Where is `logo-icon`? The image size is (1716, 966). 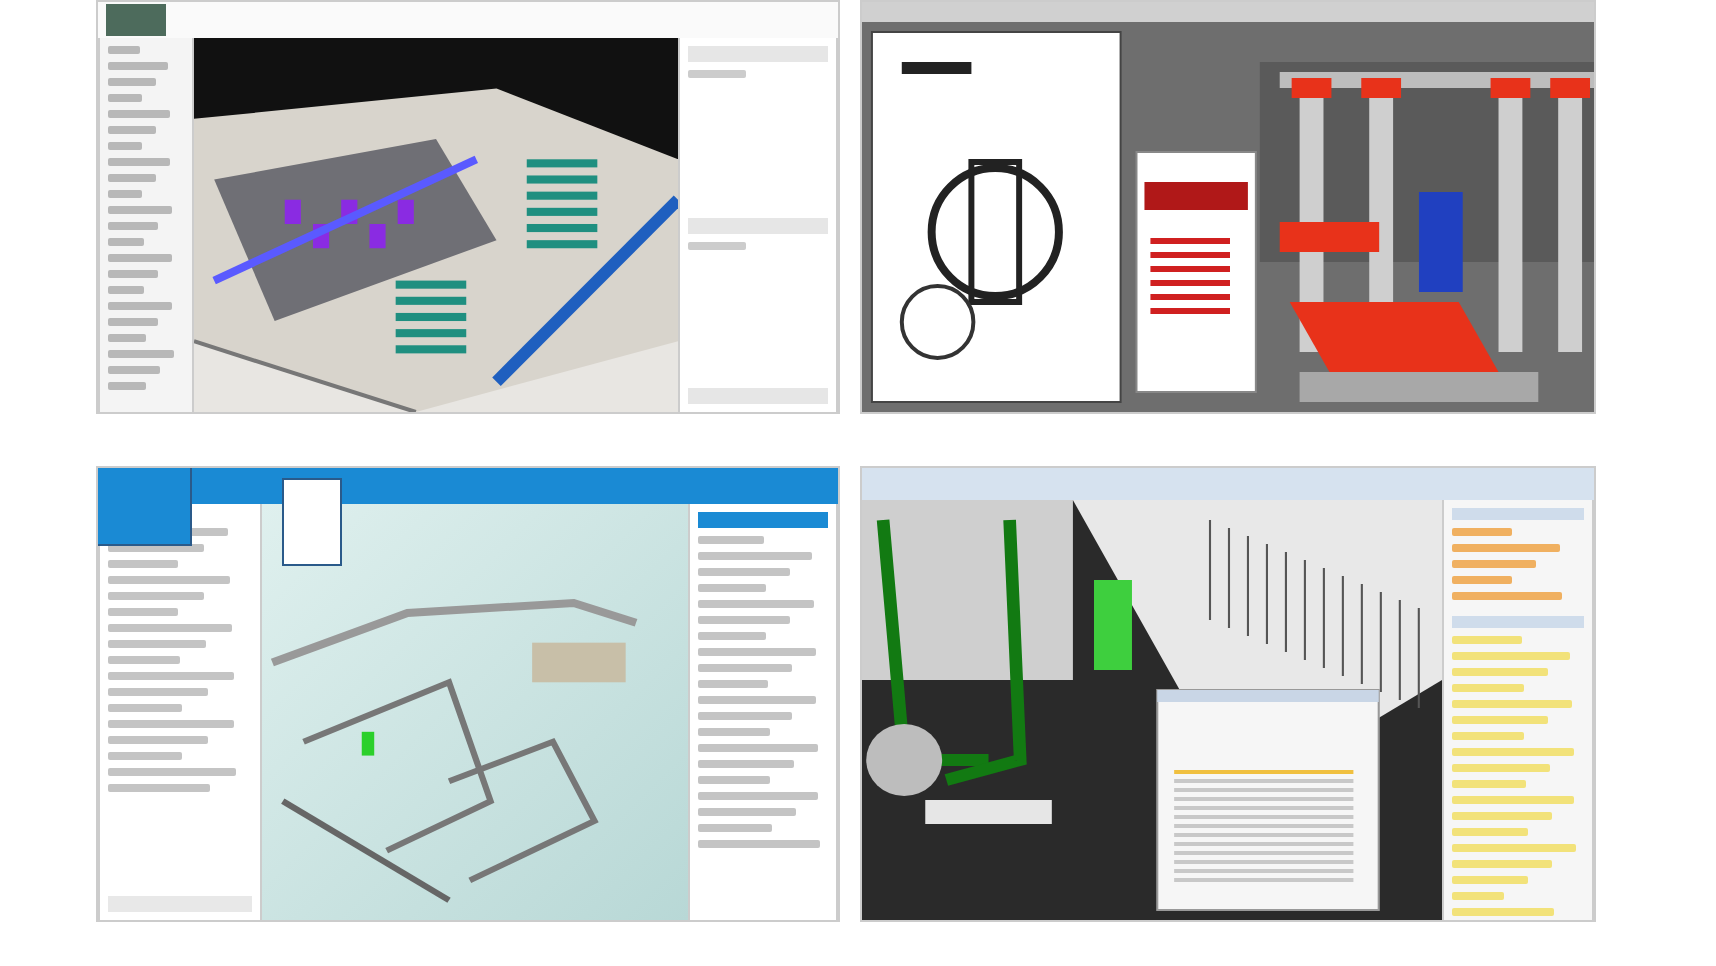
logo-icon is located at coordinates (136, 20).